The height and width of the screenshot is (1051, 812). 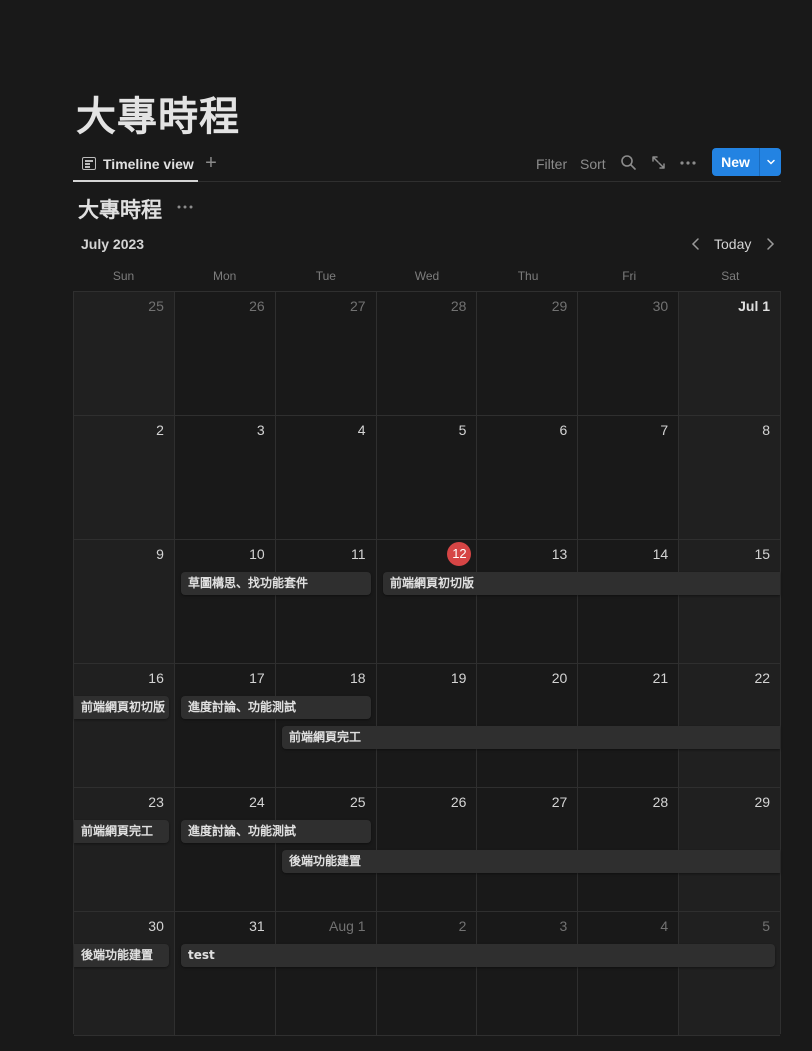 I want to click on day-number: 3, so click(x=563, y=926).